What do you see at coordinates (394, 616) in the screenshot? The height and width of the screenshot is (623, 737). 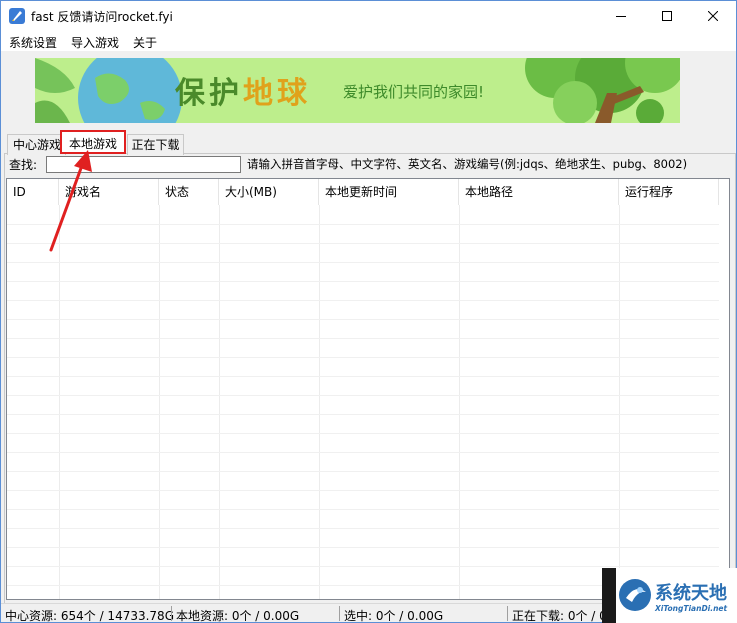 I see `status-selected: 选中: 0个 / 0.00G` at bounding box center [394, 616].